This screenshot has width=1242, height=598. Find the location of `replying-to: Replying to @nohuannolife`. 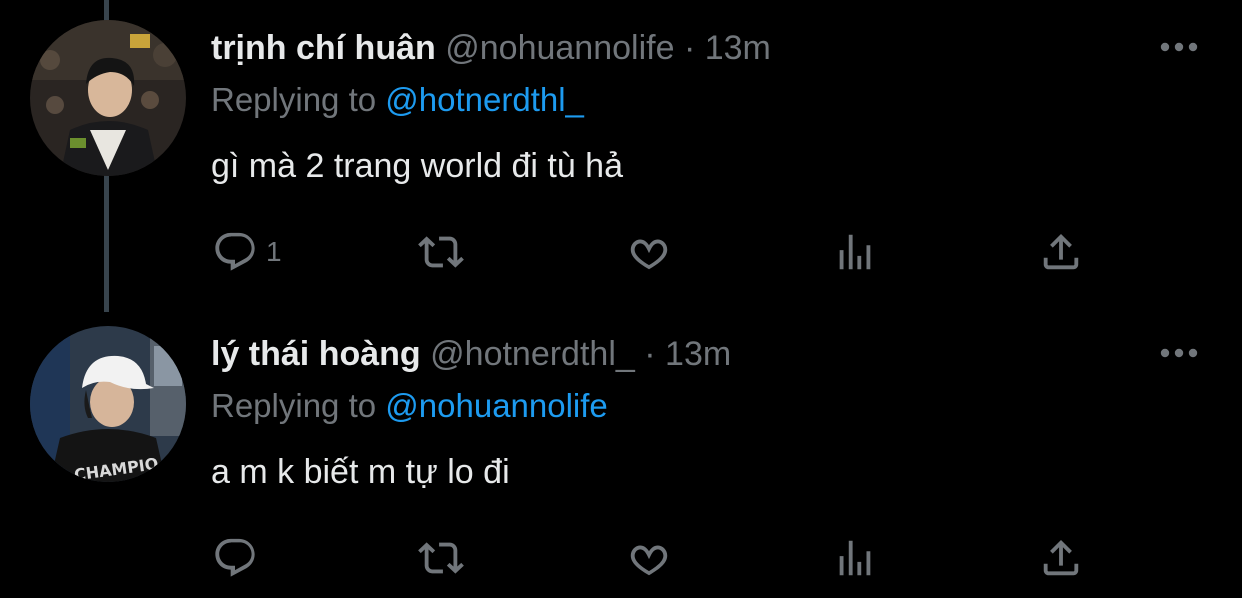

replying-to: Replying to @nohuannolife is located at coordinates (409, 406).